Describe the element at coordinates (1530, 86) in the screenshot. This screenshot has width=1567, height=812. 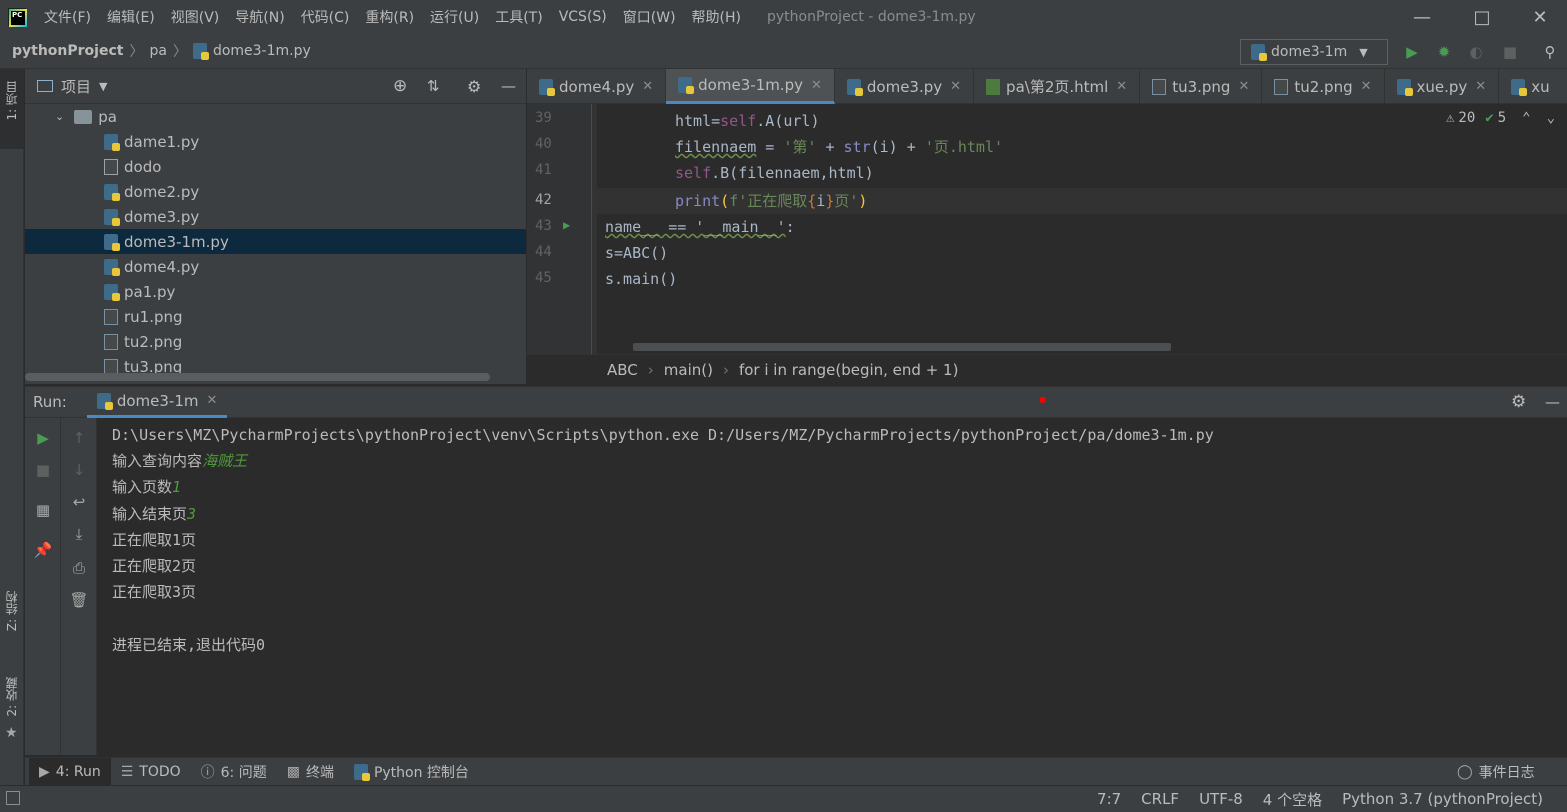
I see `editor-tab: xu` at that location.